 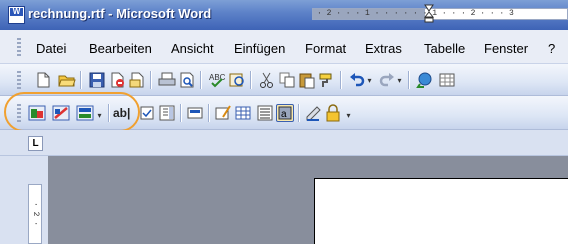 I want to click on save-icon, so click(x=97, y=80).